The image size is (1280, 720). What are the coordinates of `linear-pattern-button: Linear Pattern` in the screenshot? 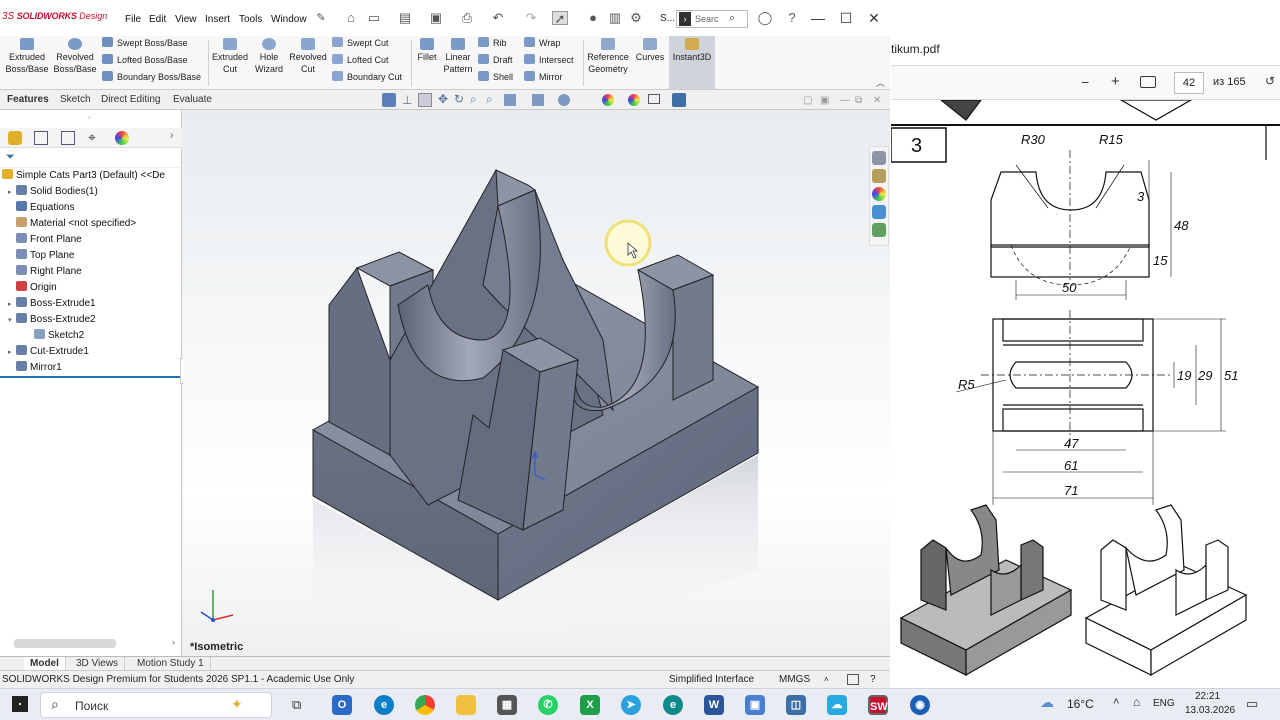 It's located at (458, 56).